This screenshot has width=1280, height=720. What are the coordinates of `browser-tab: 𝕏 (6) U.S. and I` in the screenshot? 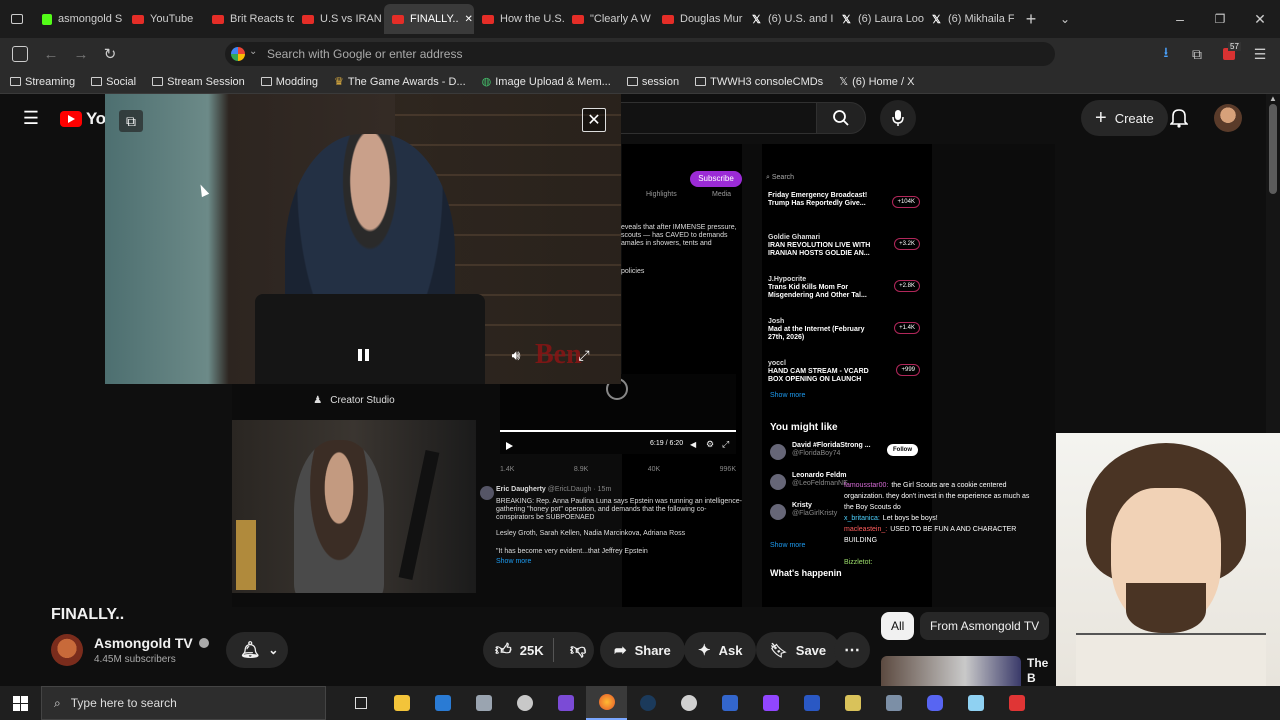 It's located at (789, 19).